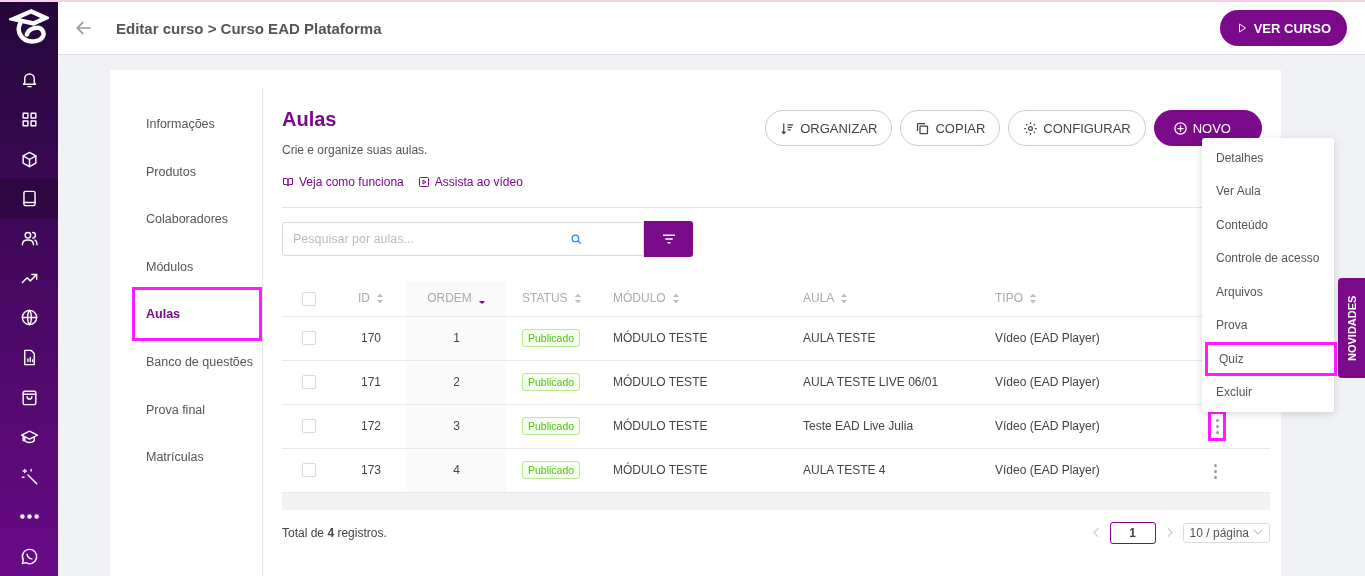  Describe the element at coordinates (456, 470) in the screenshot. I see `table-cell: 4` at that location.